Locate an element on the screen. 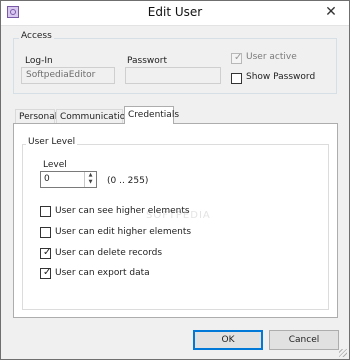 The image size is (350, 360). level-range-hint: (0 .. 255) is located at coordinates (128, 181).